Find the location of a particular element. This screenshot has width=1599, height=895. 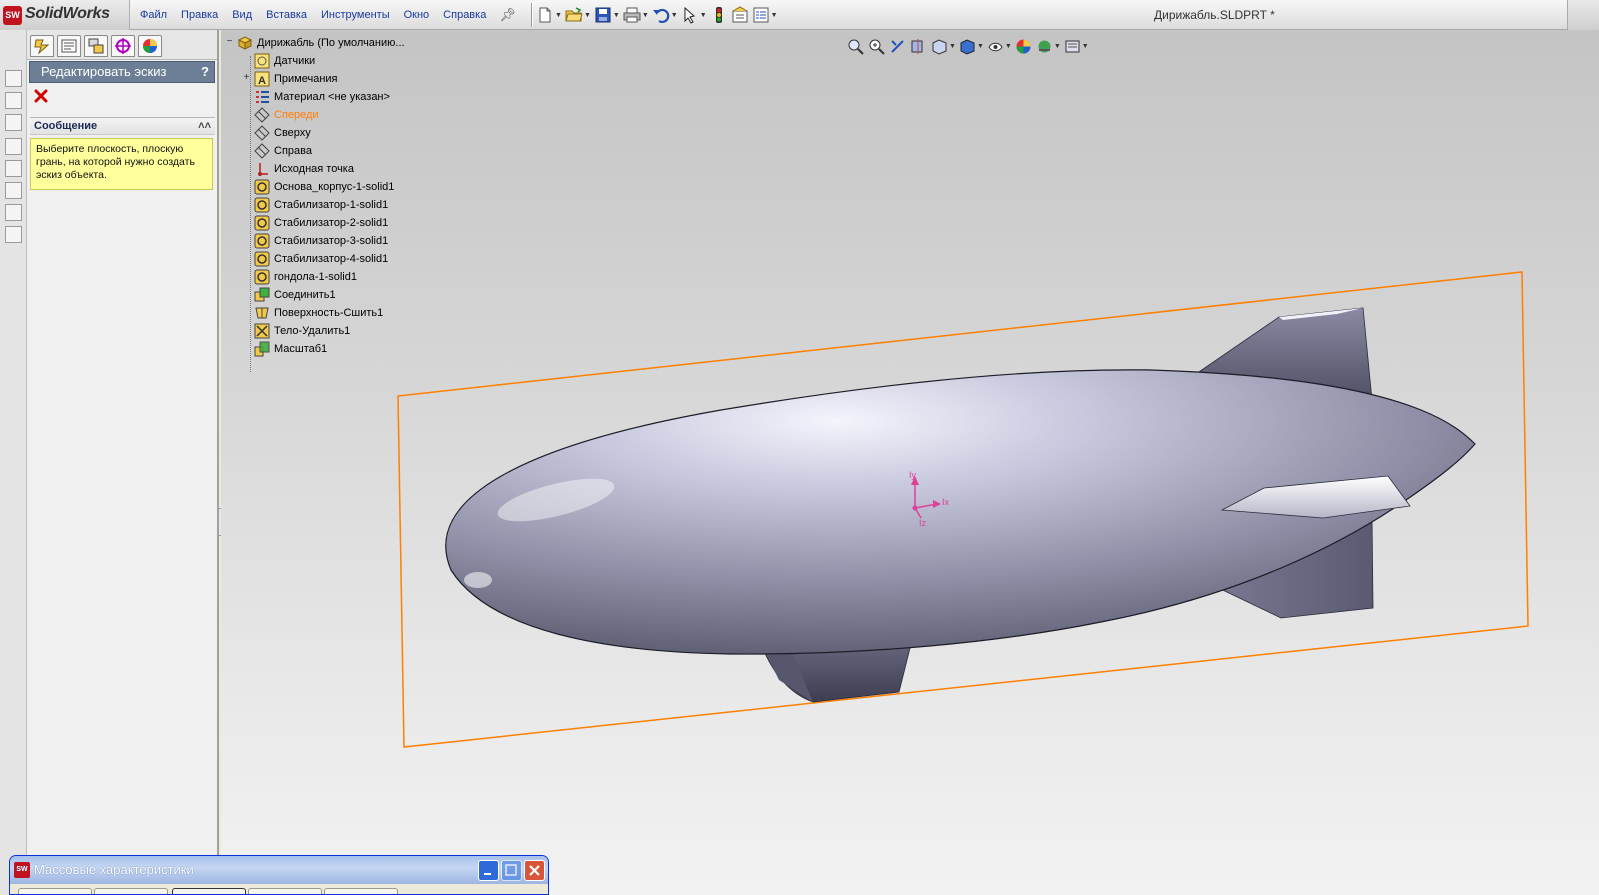

apply-scene-icon is located at coordinates (1044, 46).